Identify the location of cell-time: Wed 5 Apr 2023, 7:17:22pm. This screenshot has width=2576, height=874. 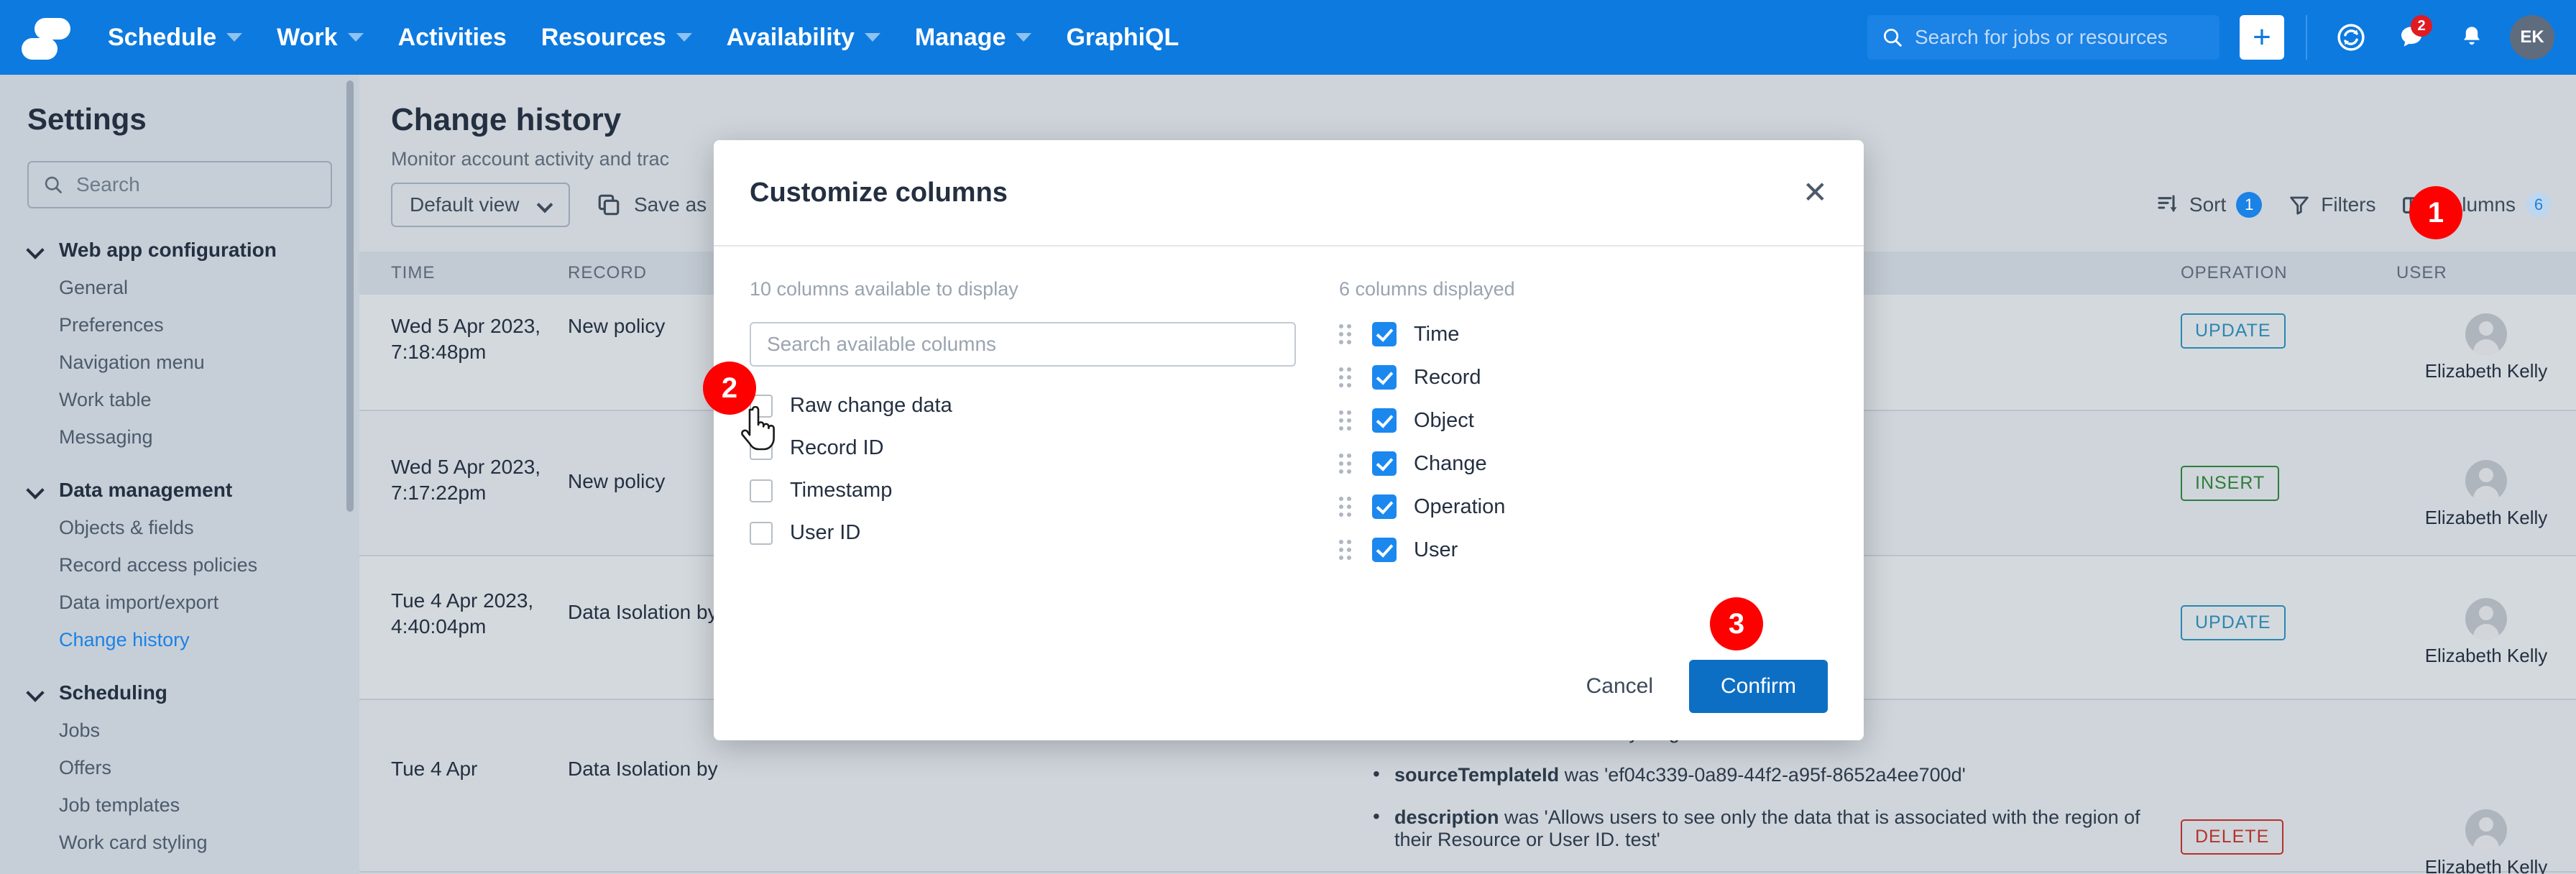
(466, 480).